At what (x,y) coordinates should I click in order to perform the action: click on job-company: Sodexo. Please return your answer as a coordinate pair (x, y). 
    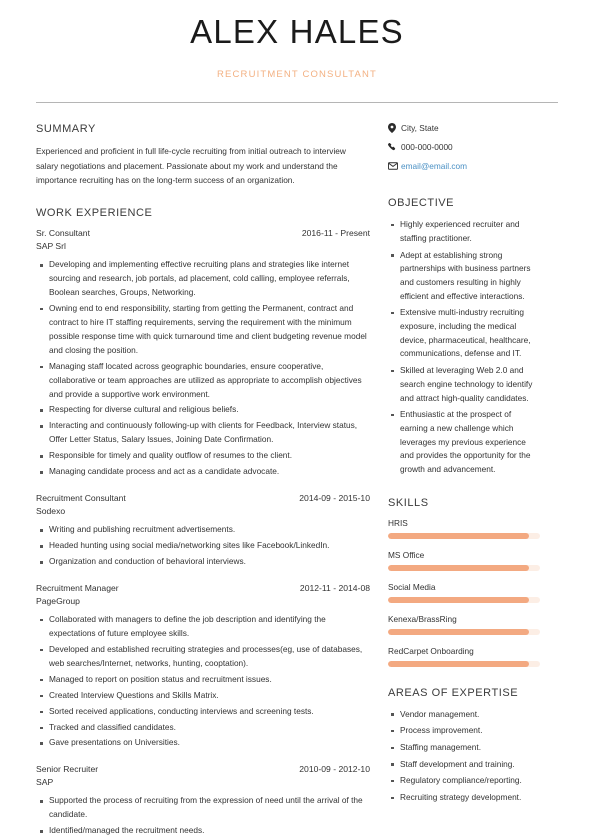
    Looking at the image, I should click on (51, 511).